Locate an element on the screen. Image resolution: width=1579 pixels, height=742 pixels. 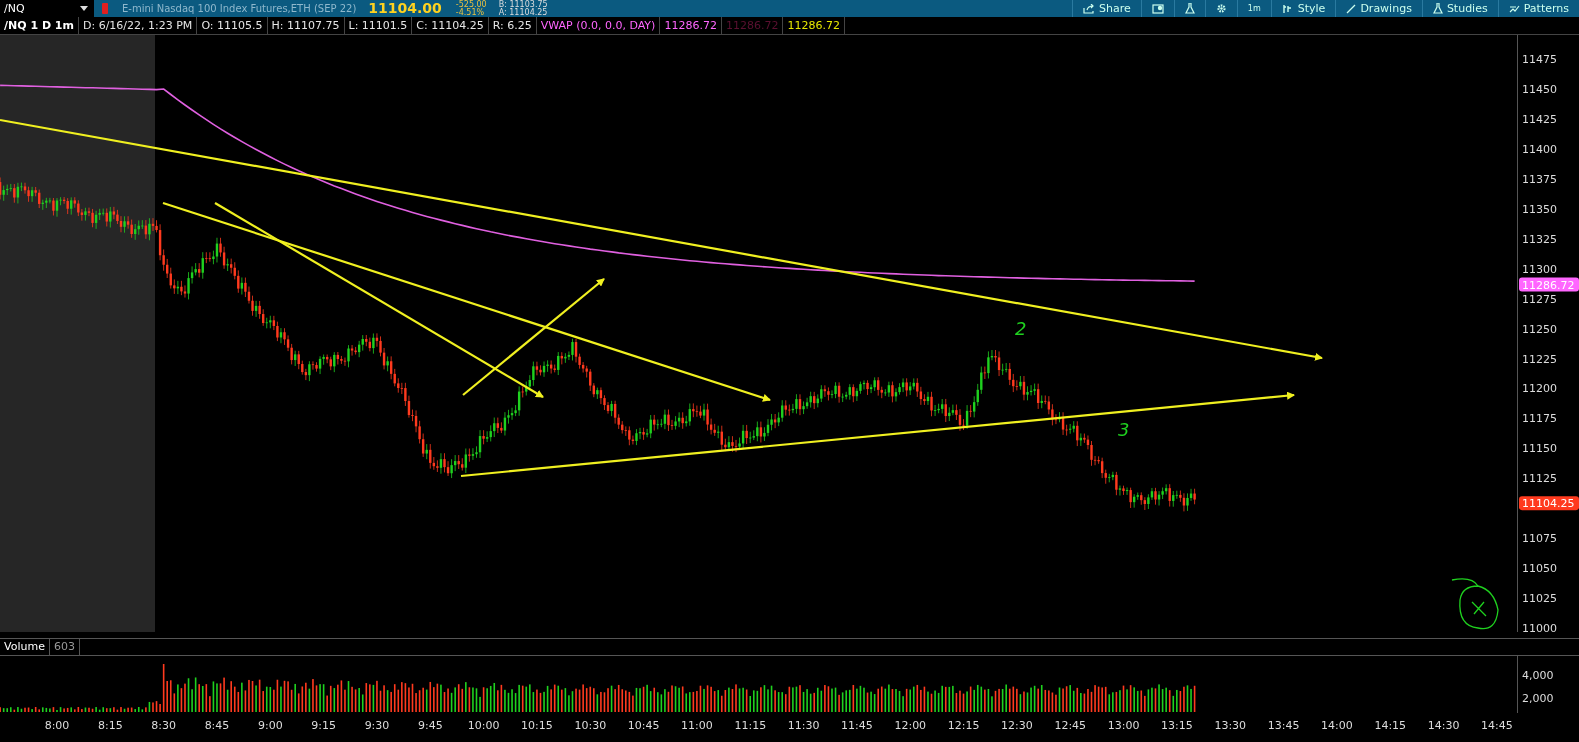
price-tick-label: 11475 is located at coordinates (1539, 59).